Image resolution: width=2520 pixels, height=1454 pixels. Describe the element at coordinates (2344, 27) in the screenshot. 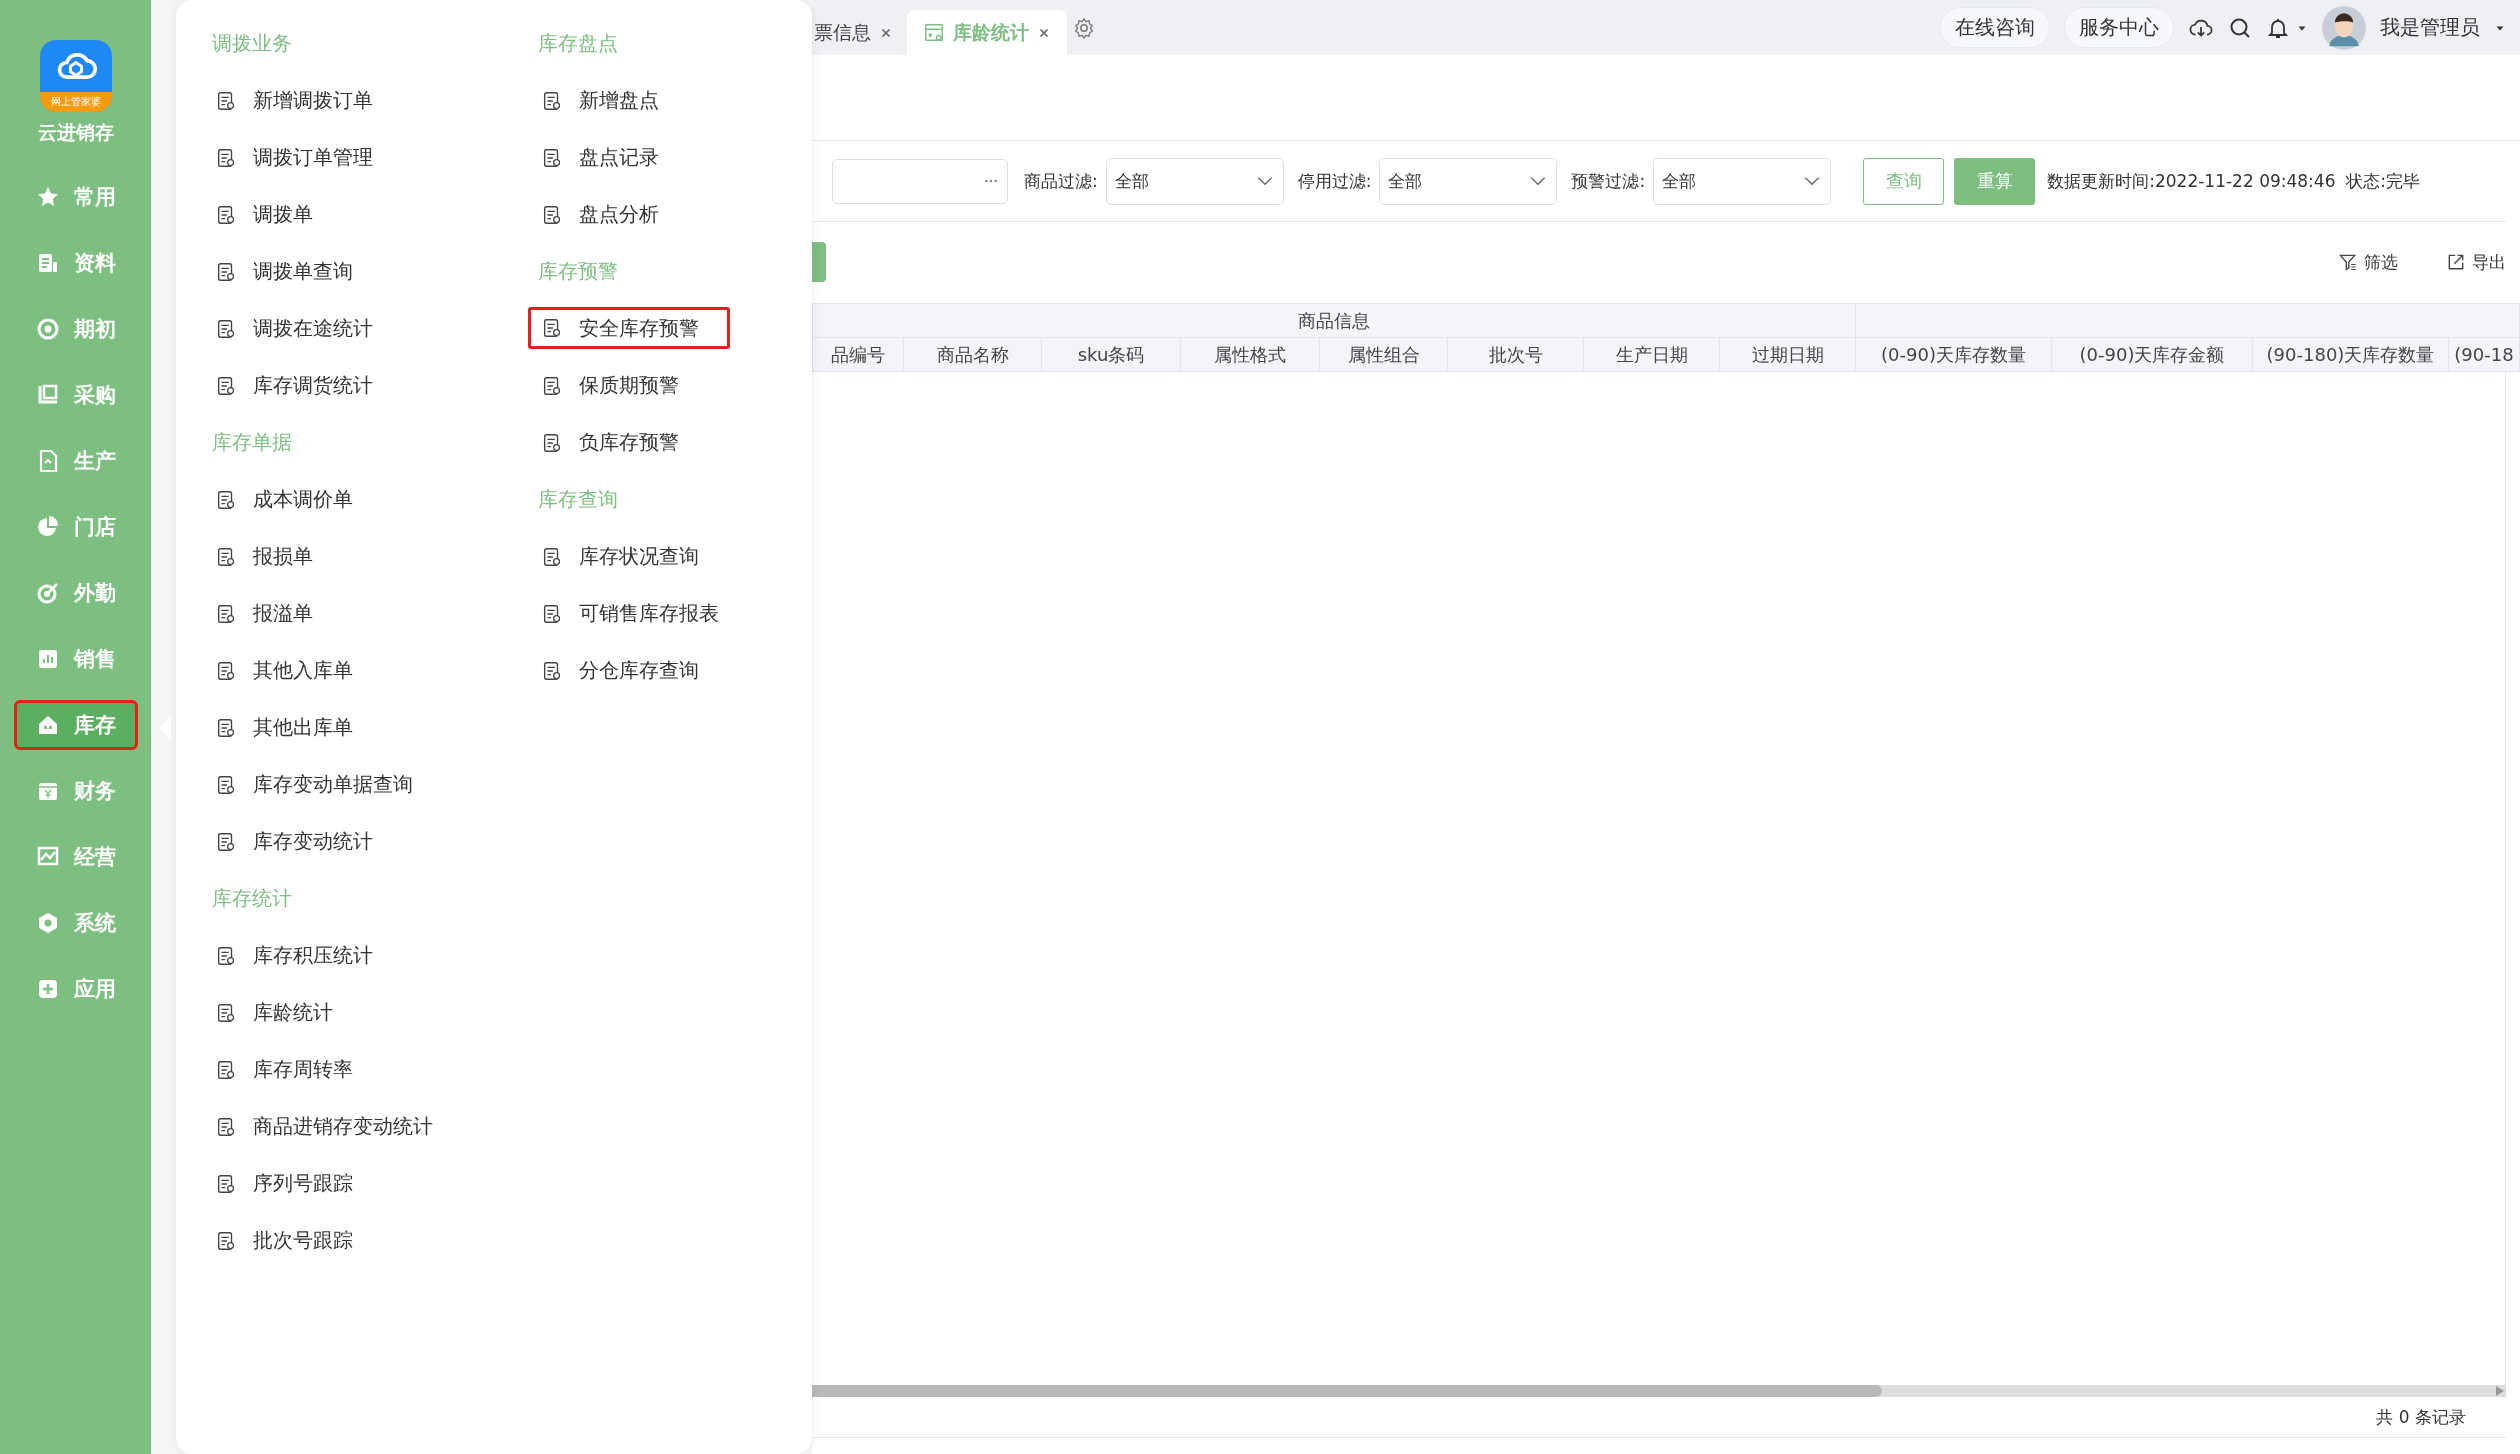

I see `avatar` at that location.